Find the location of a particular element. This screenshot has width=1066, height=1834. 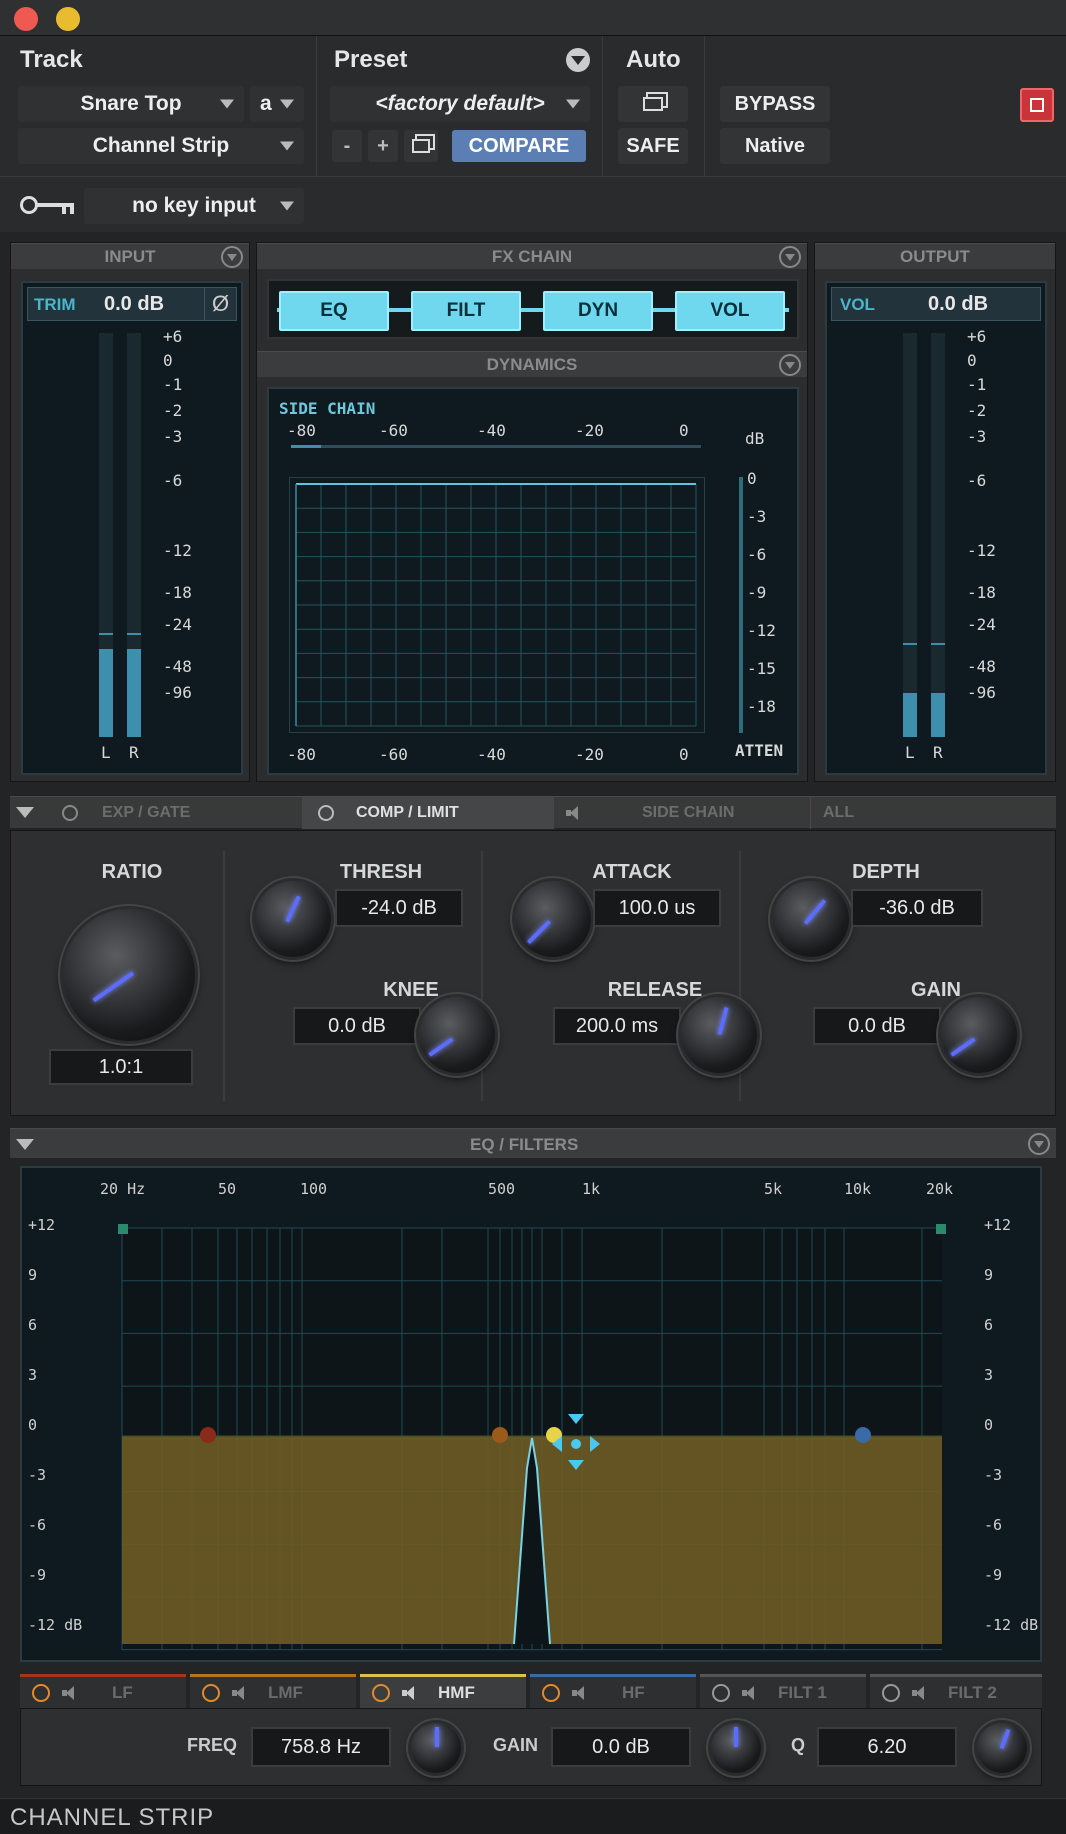

gain-knob is located at coordinates (979, 1035).